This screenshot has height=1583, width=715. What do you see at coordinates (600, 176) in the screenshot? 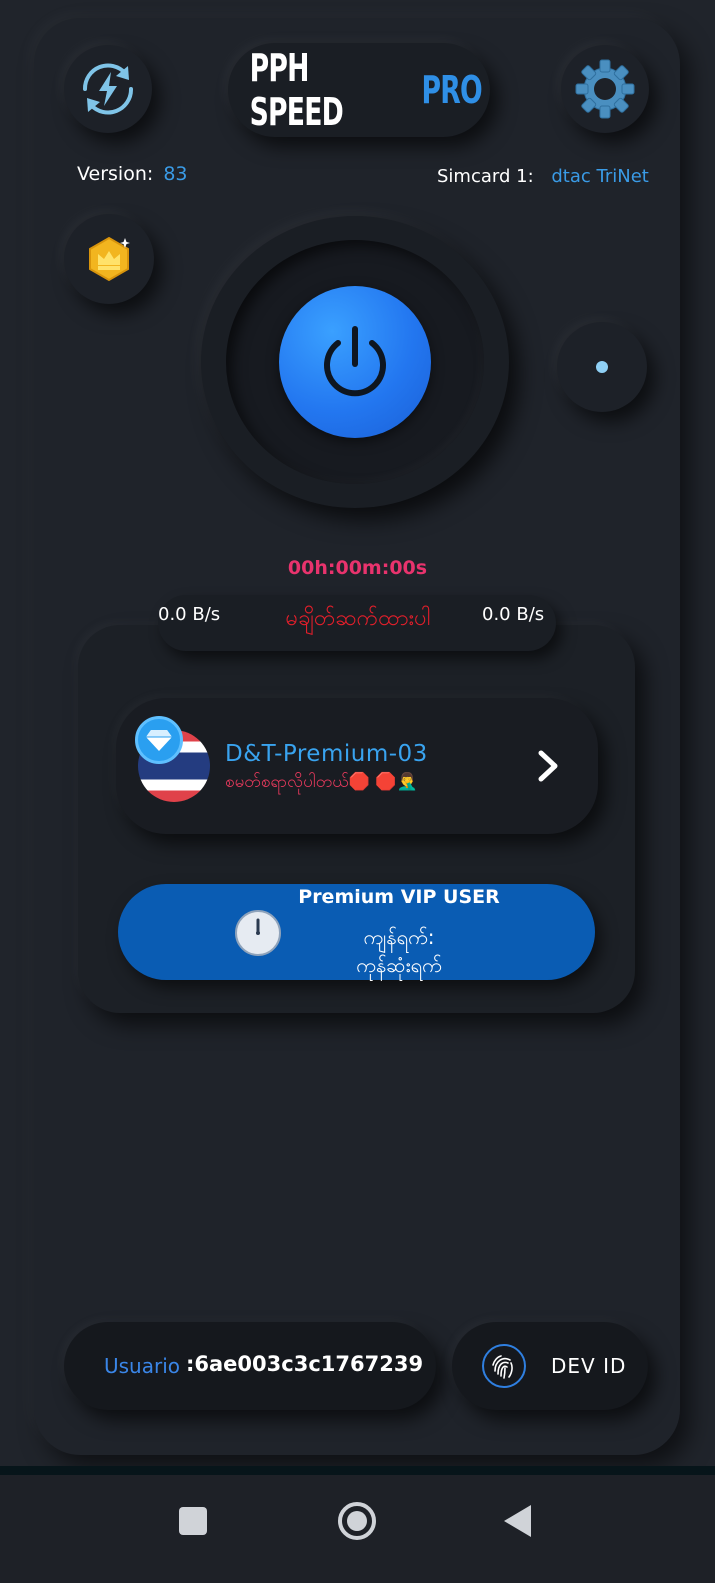
I see `simcard-value: dtac TriNet` at bounding box center [600, 176].